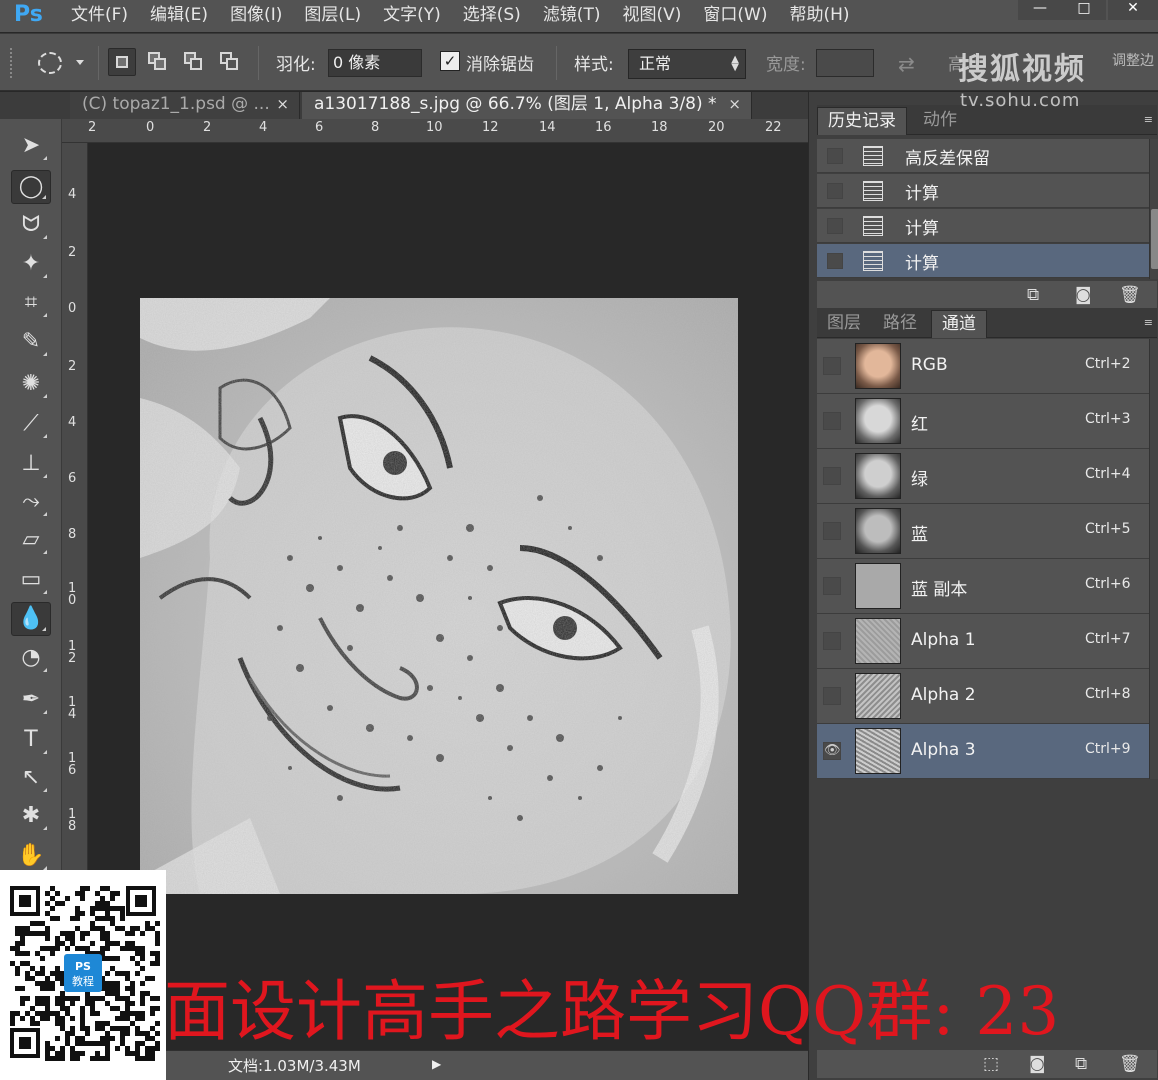 Image resolution: width=1158 pixels, height=1080 pixels. What do you see at coordinates (1083, 295) in the screenshot?
I see `camera-icon: ◙` at bounding box center [1083, 295].